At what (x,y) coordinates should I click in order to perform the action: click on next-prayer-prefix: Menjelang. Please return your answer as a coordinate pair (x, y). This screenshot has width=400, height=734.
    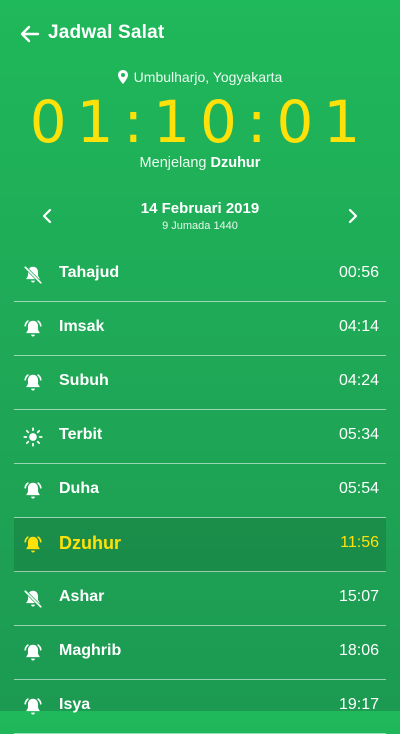
    Looking at the image, I should click on (173, 163).